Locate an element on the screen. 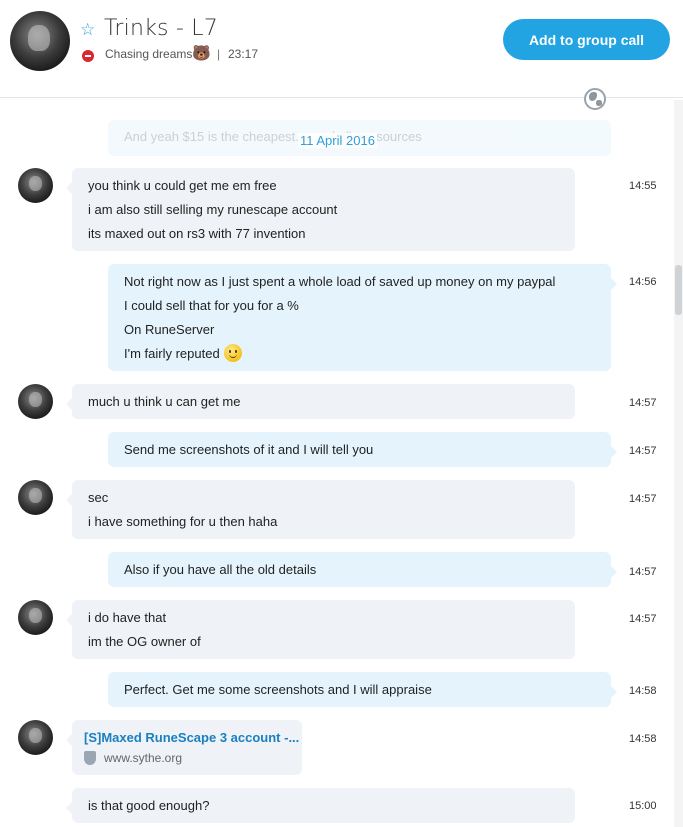 The image size is (683, 827). message-time: 14:55 is located at coordinates (643, 186).